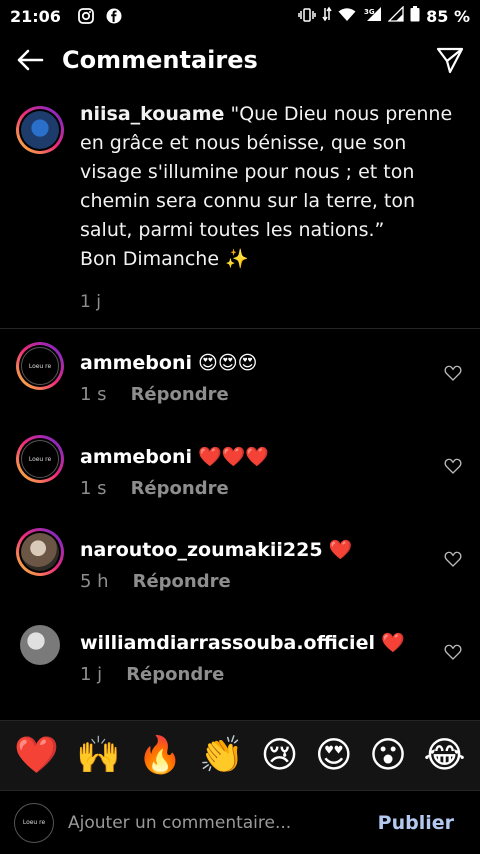 The width and height of the screenshot is (480, 854). I want to click on caption-line2: Bon Dimanche ✨, so click(164, 259).